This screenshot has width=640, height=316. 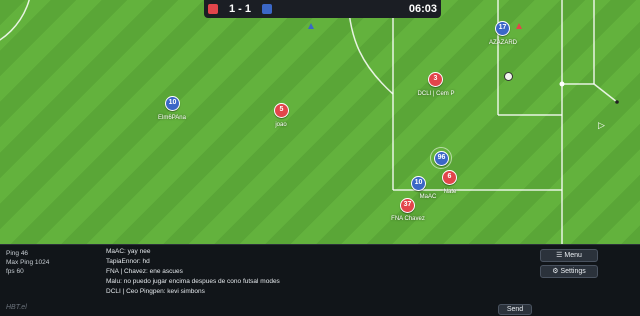 I want to click on kickoff-marker-red, so click(x=519, y=26).